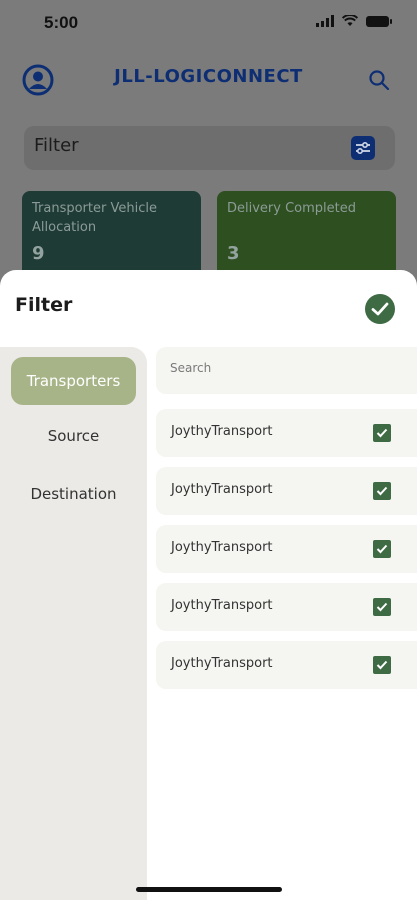 The image size is (417, 900). I want to click on tab-label: Source, so click(73, 436).